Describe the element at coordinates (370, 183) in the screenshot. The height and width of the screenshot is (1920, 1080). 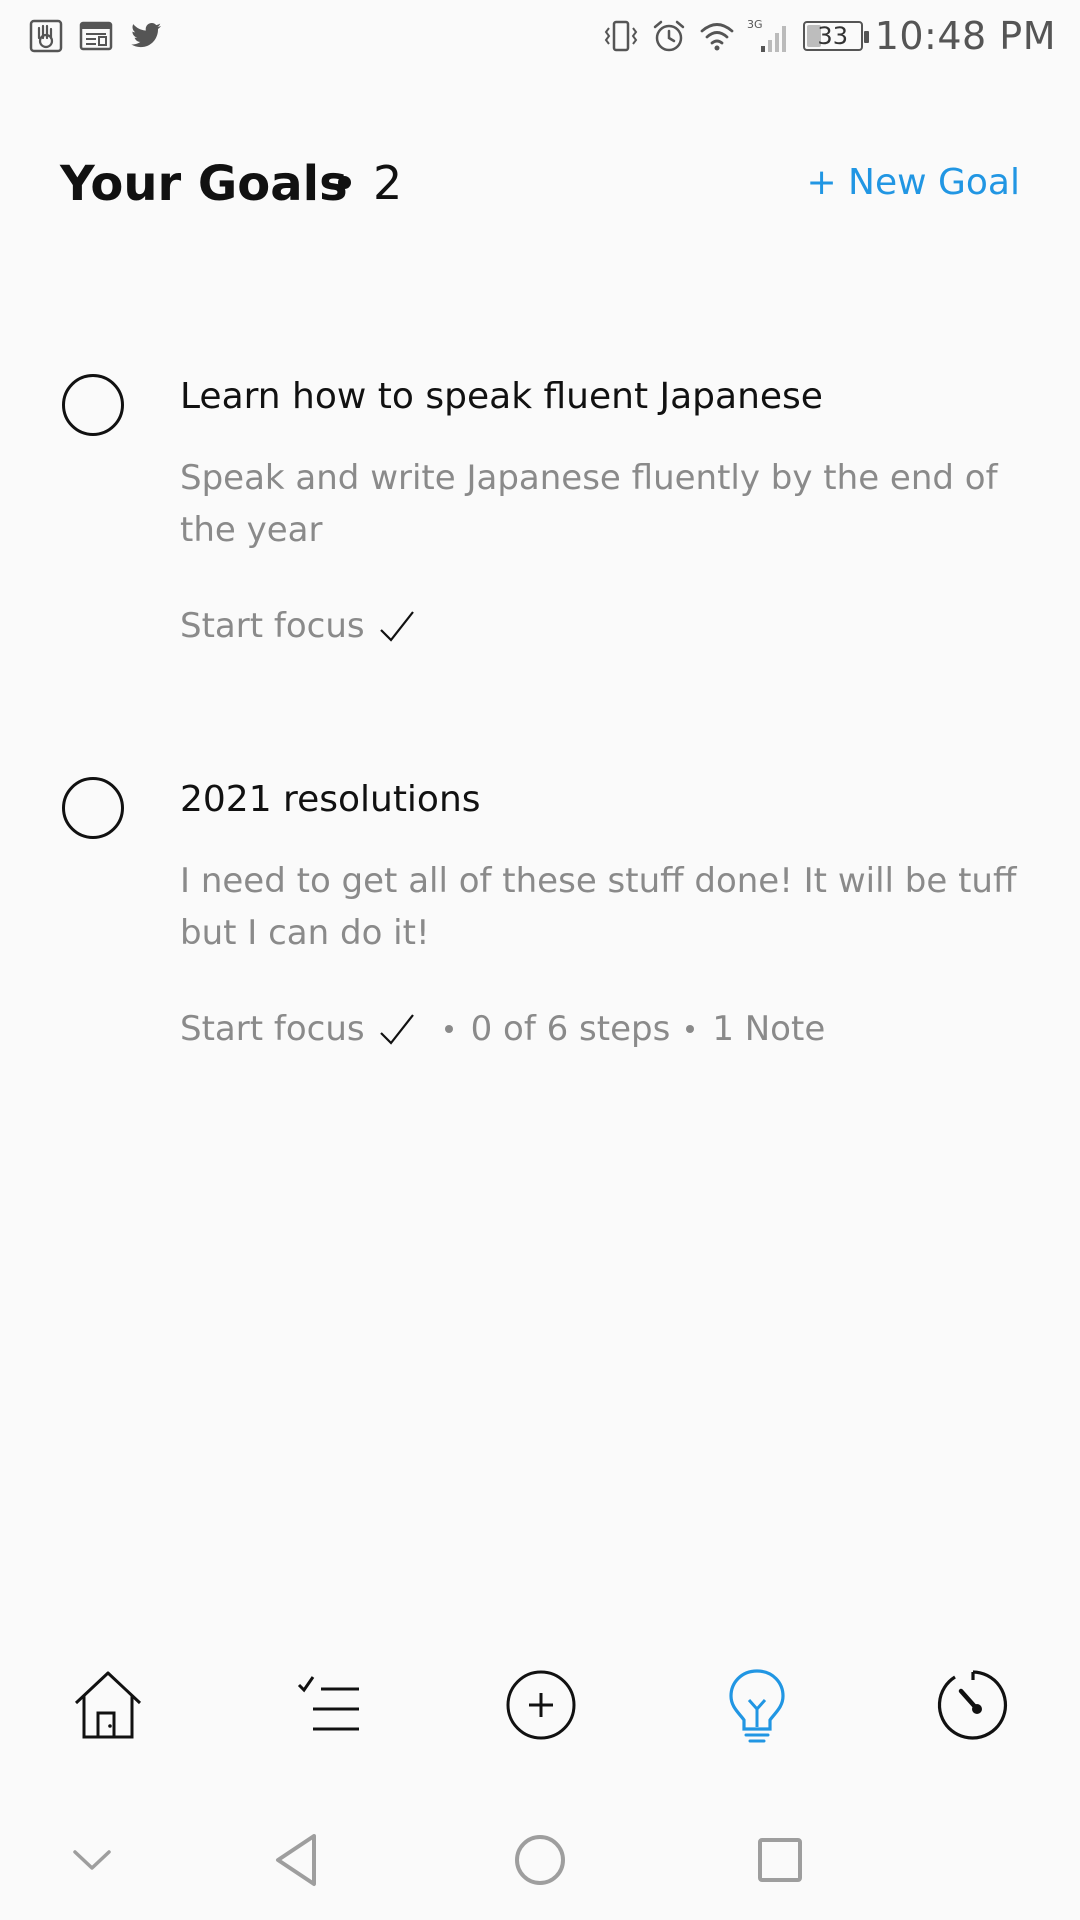
I see `goal-count: 2` at that location.